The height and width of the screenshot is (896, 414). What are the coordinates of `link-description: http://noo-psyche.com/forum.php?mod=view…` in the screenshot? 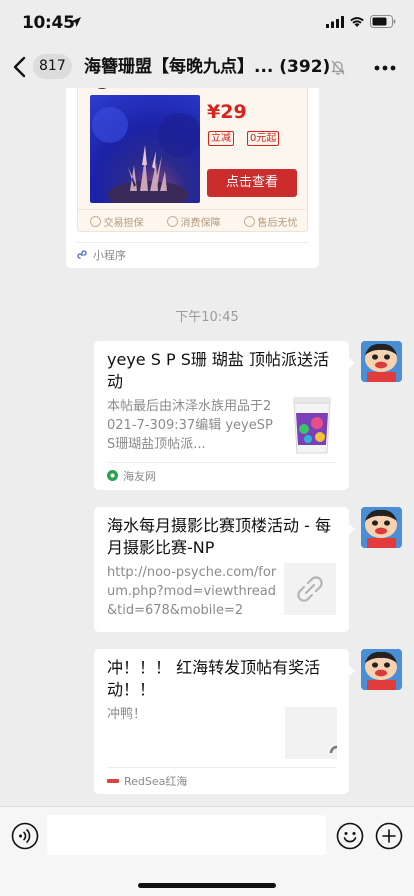 It's located at (192, 591).